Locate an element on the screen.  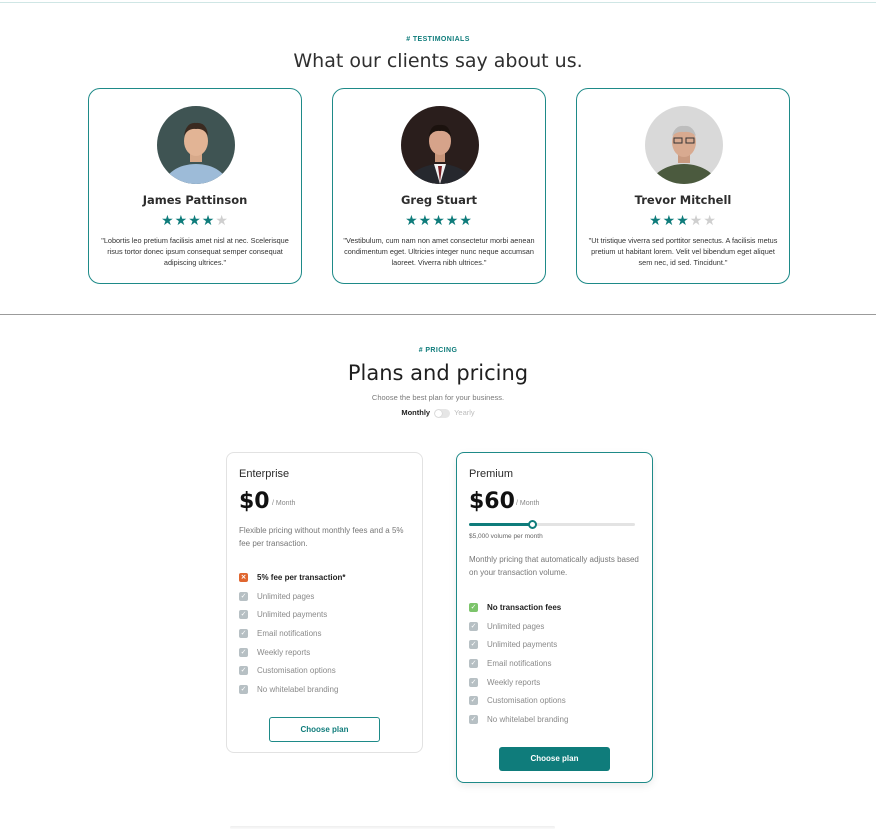
slider-fill is located at coordinates (501, 524).